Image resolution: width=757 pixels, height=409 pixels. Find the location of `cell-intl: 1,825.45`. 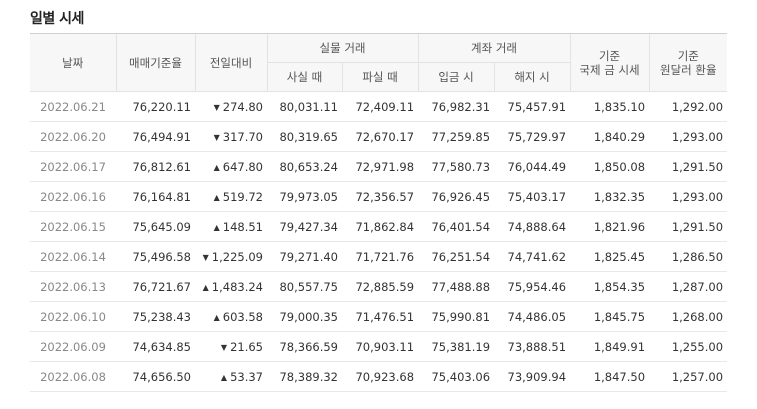

cell-intl: 1,825.45 is located at coordinates (610, 256).